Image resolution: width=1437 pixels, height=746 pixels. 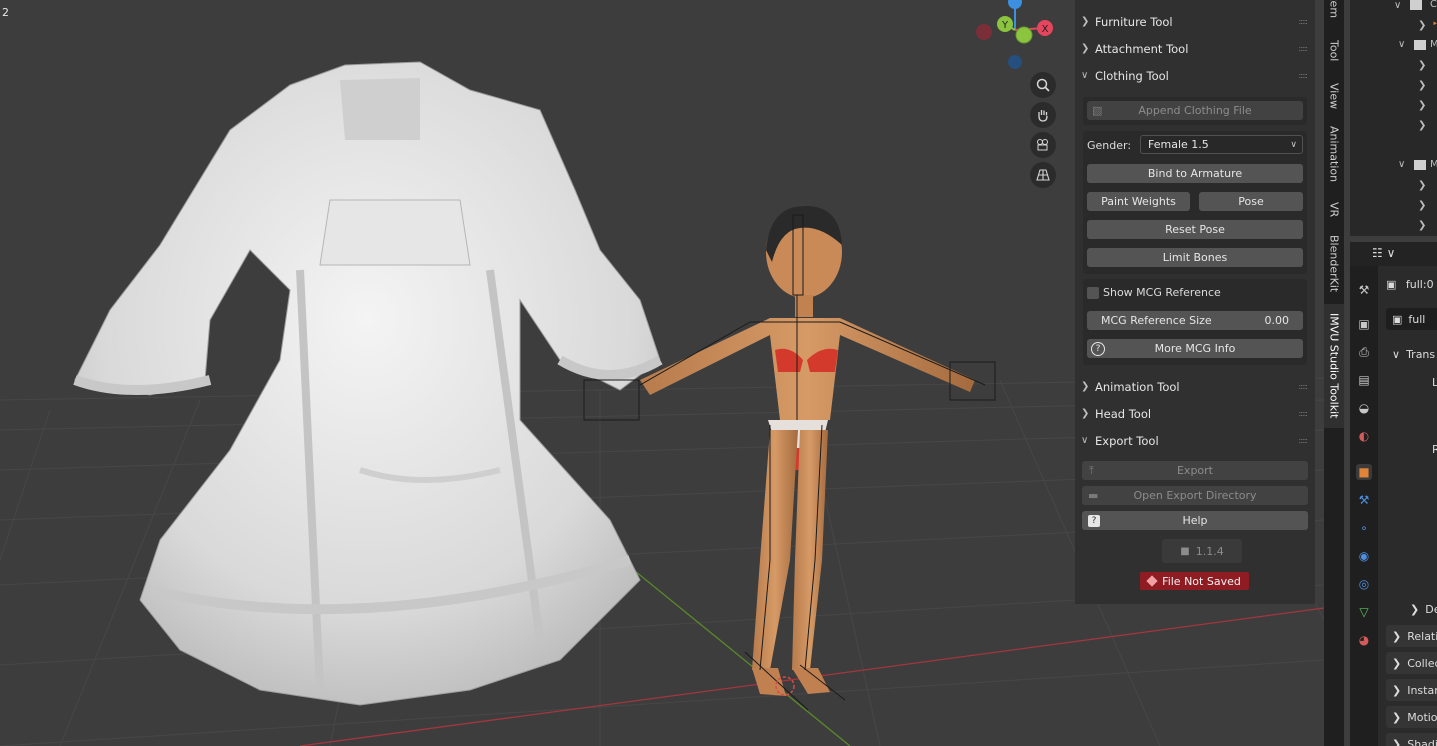 What do you see at coordinates (1043, 115) in the screenshot?
I see `hand-pan-icon` at bounding box center [1043, 115].